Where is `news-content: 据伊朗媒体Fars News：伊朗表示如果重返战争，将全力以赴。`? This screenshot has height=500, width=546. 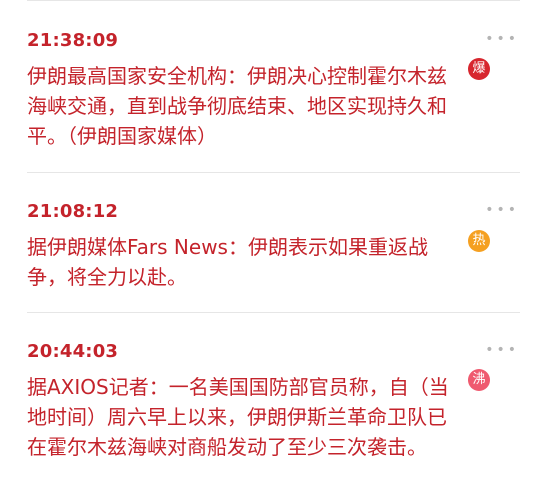 news-content: 据伊朗媒体Fars News：伊朗表示如果重返战争，将全力以赴。 is located at coordinates (227, 262).